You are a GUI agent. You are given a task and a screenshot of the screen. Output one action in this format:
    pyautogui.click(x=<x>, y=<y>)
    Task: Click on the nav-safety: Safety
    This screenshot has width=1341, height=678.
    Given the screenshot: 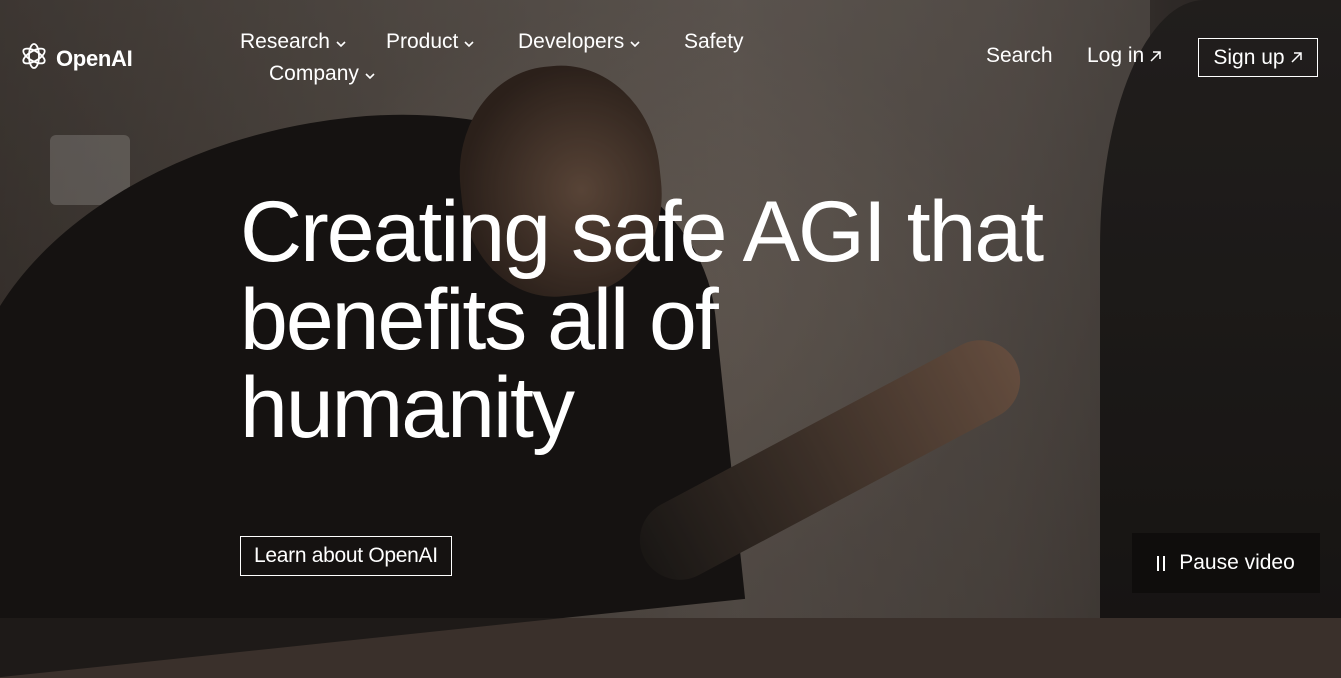 What is the action you would take?
    pyautogui.click(x=714, y=42)
    